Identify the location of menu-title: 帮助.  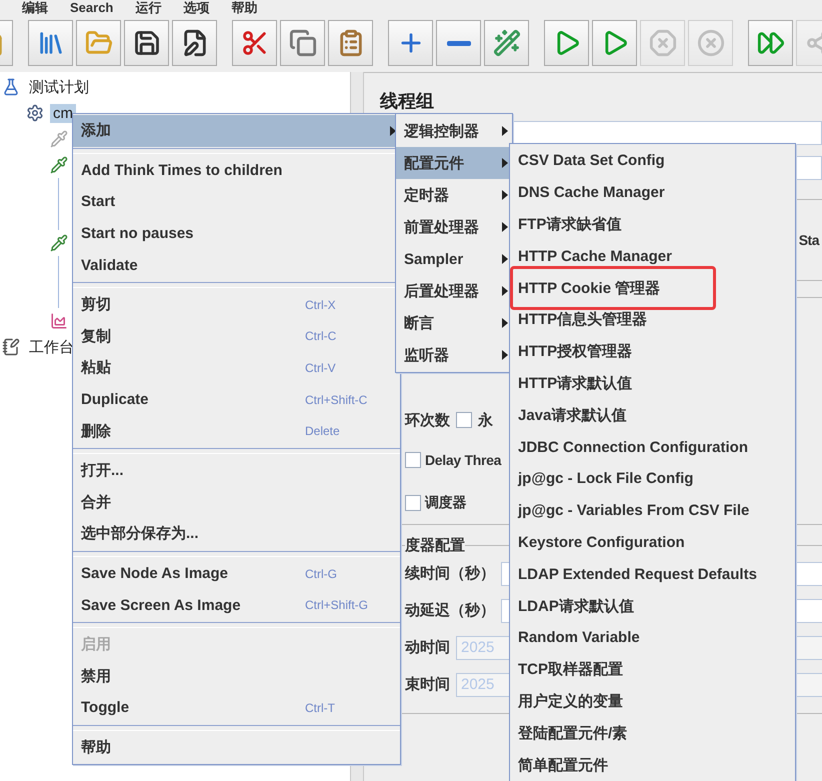
(244, 8).